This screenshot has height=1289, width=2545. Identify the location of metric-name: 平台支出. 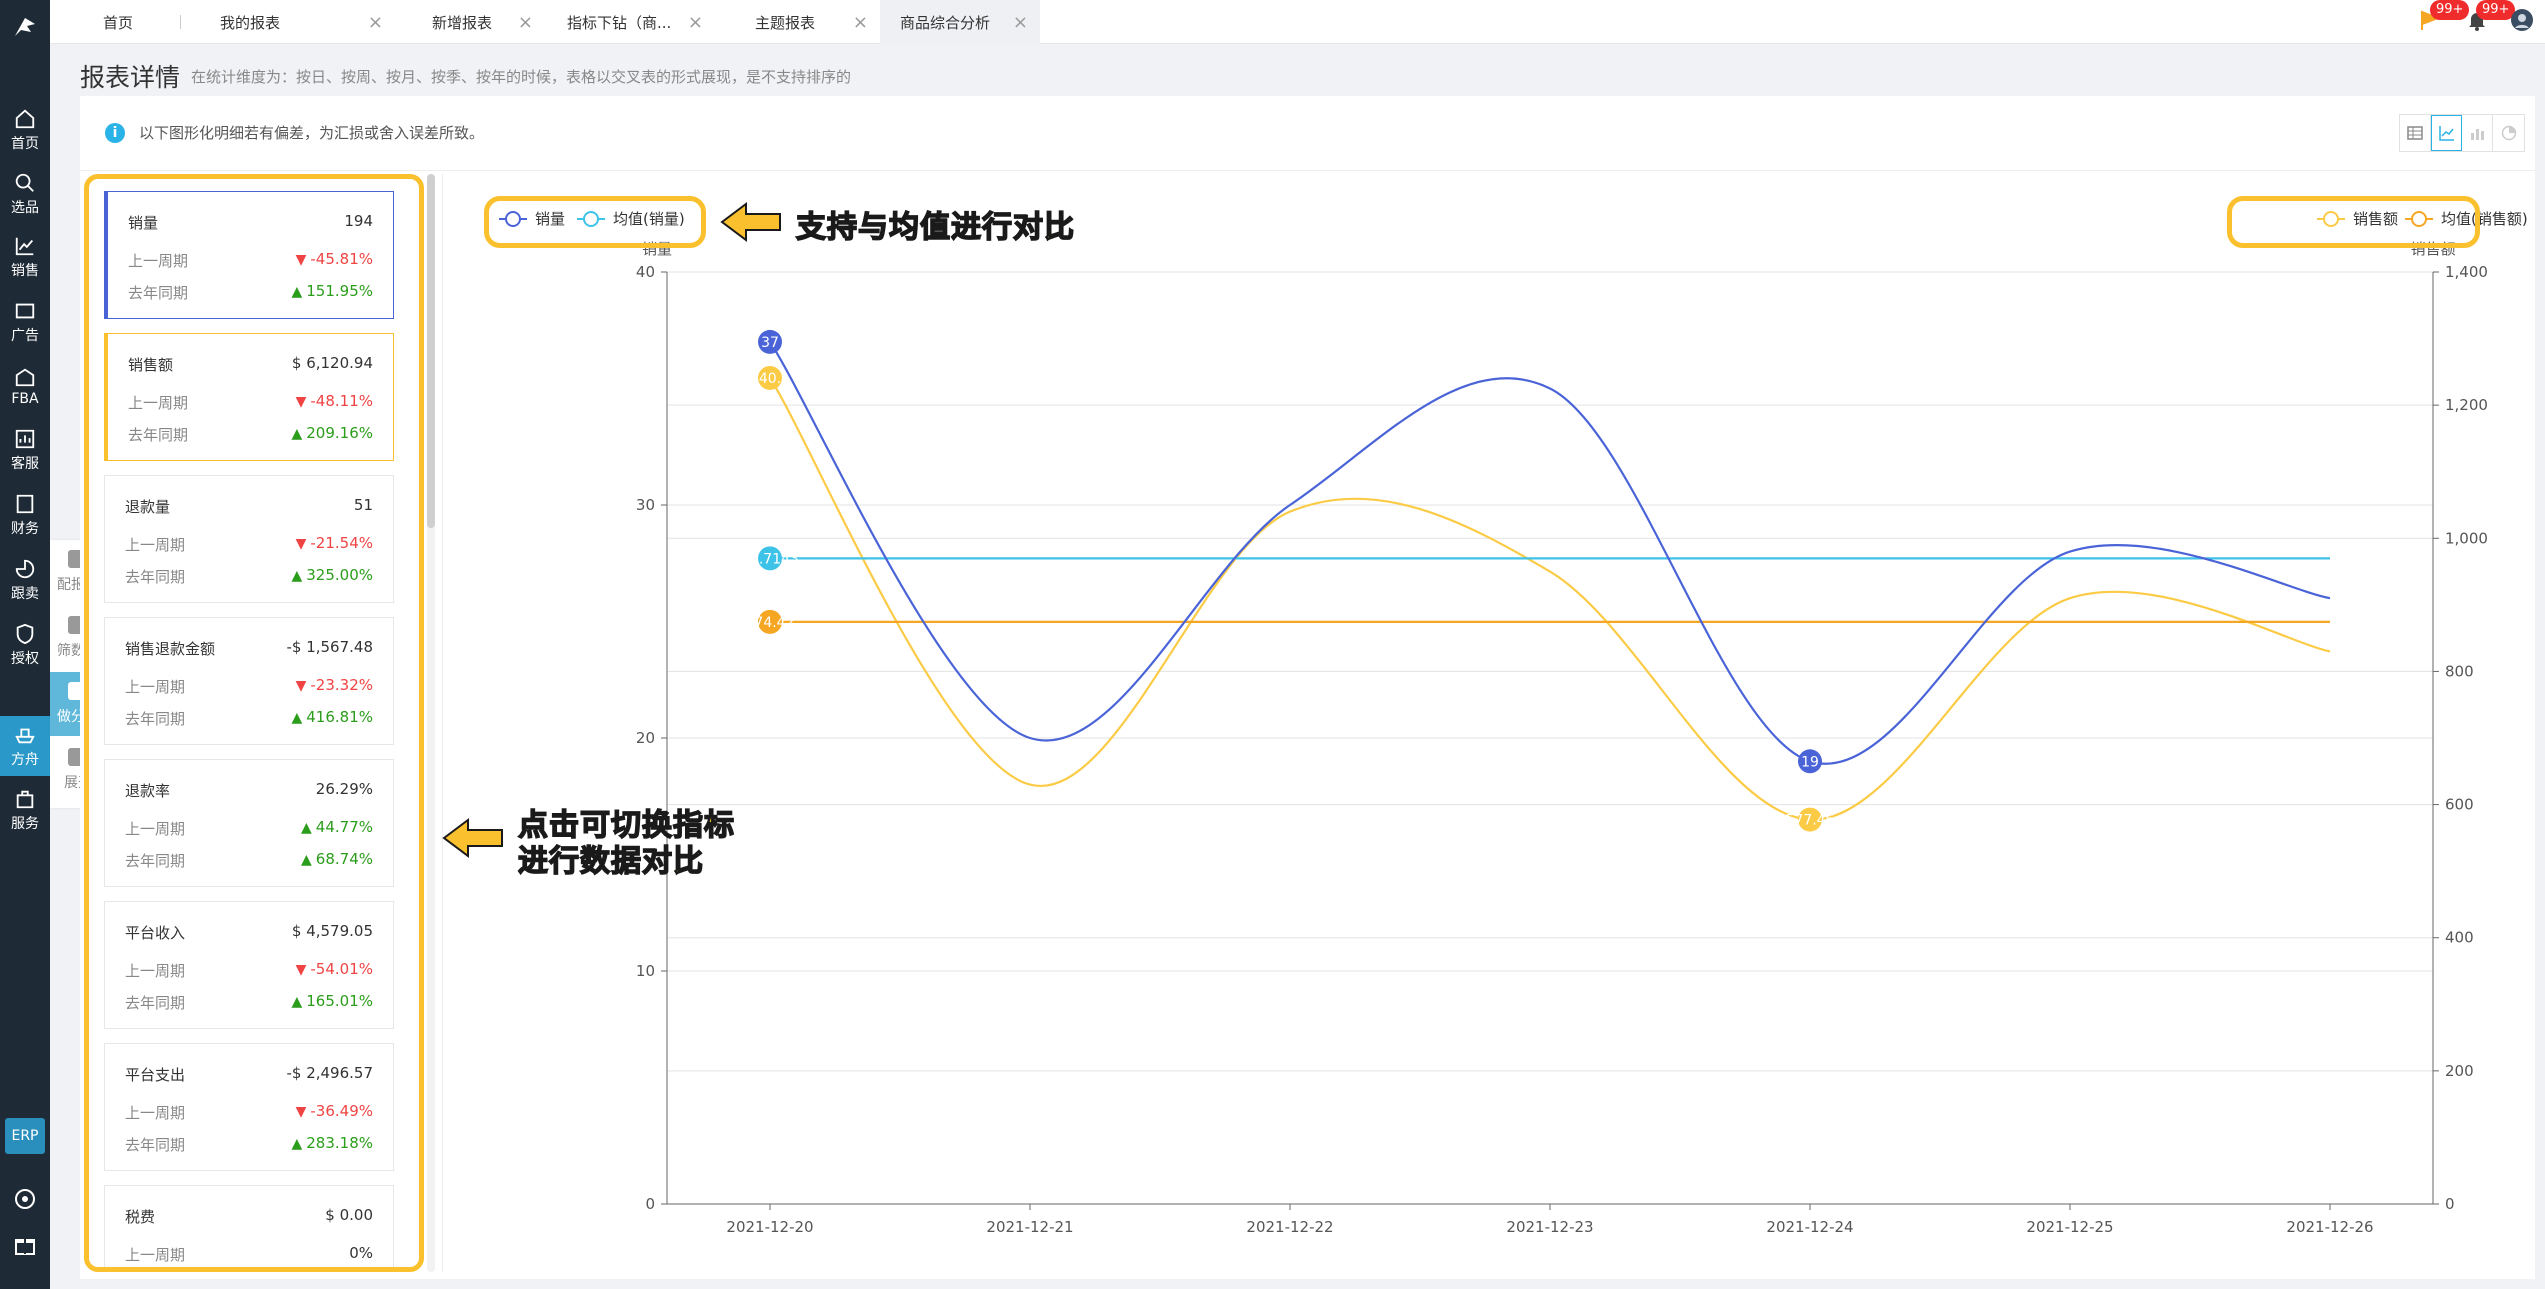
(155, 1075).